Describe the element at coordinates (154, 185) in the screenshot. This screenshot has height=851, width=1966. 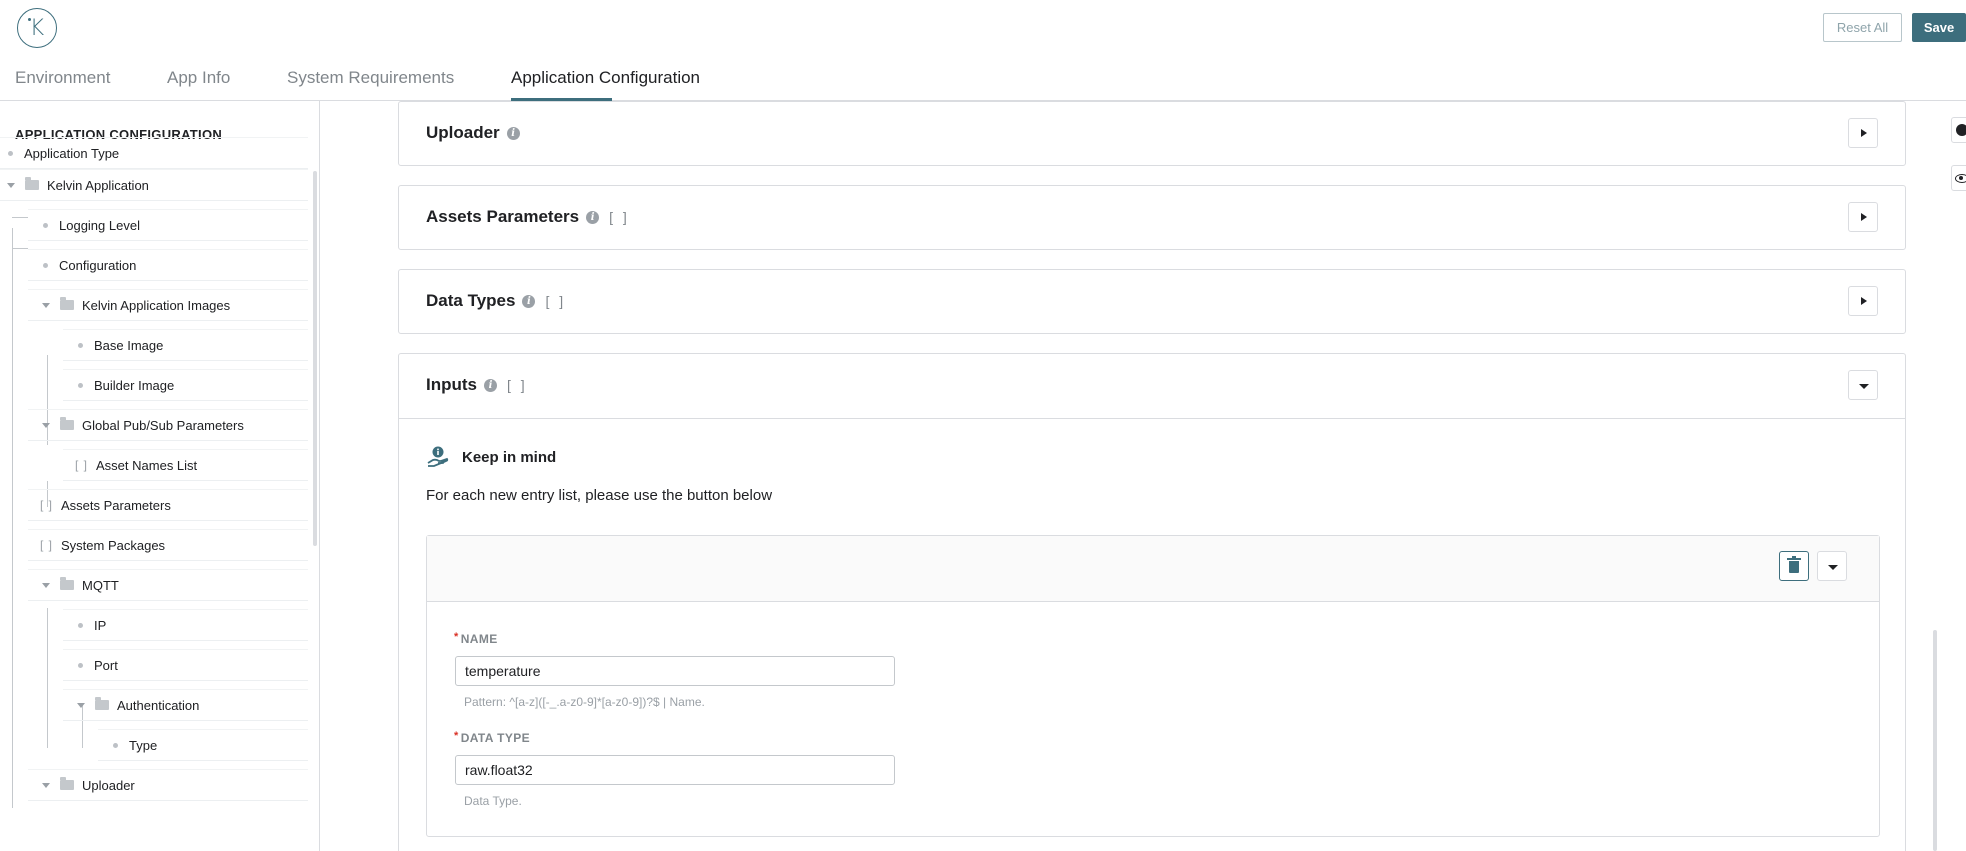
I see `tree-item-kelvin-application: Kelvin Application` at that location.